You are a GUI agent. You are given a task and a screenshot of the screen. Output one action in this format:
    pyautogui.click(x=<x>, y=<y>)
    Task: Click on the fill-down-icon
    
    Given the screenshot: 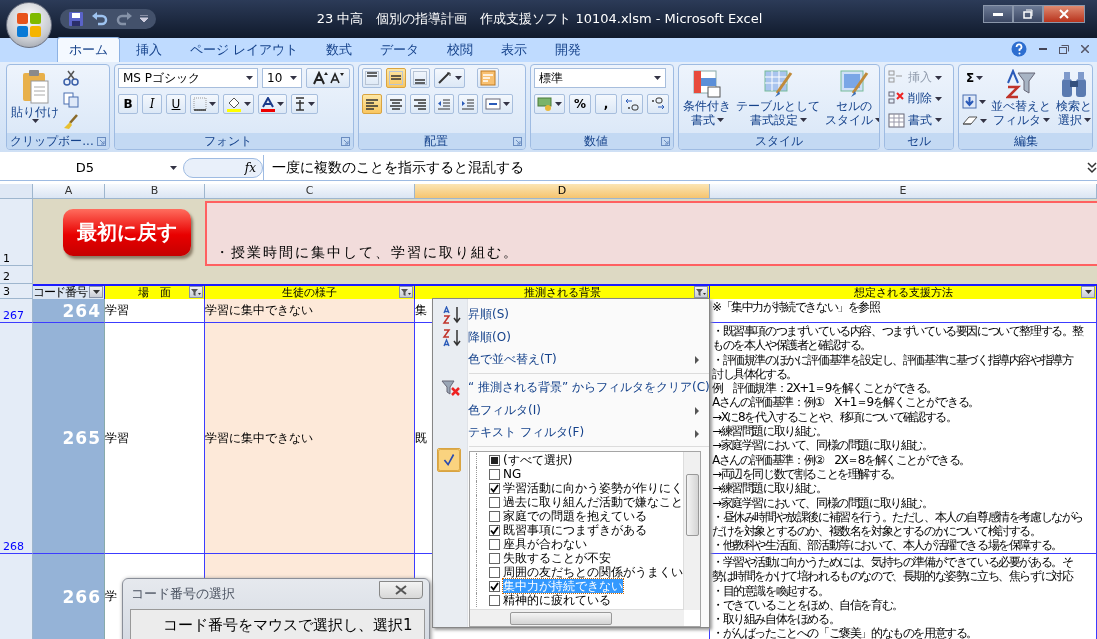 What is the action you would take?
    pyautogui.click(x=969, y=101)
    